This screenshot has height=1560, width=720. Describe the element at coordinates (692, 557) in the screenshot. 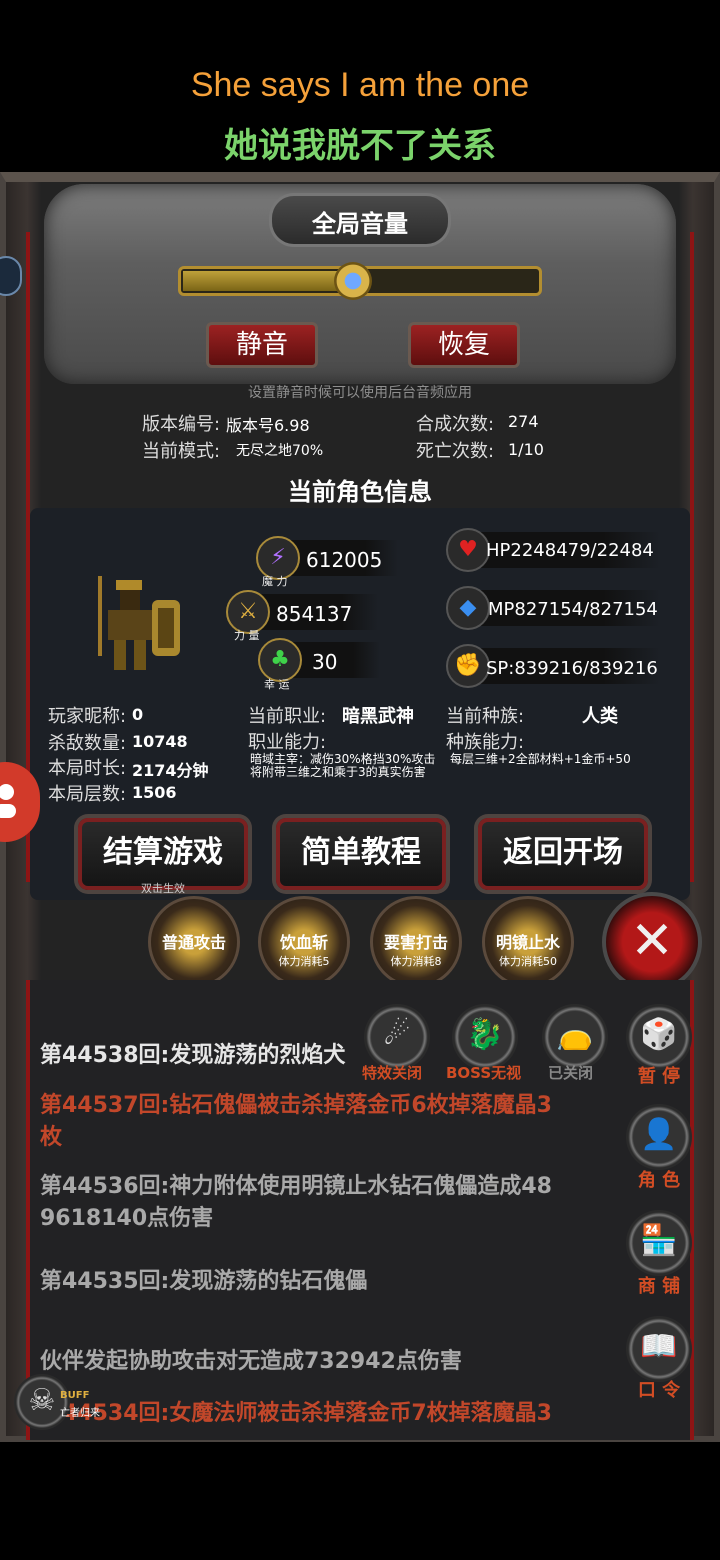

I see `frame-accent-right` at that location.